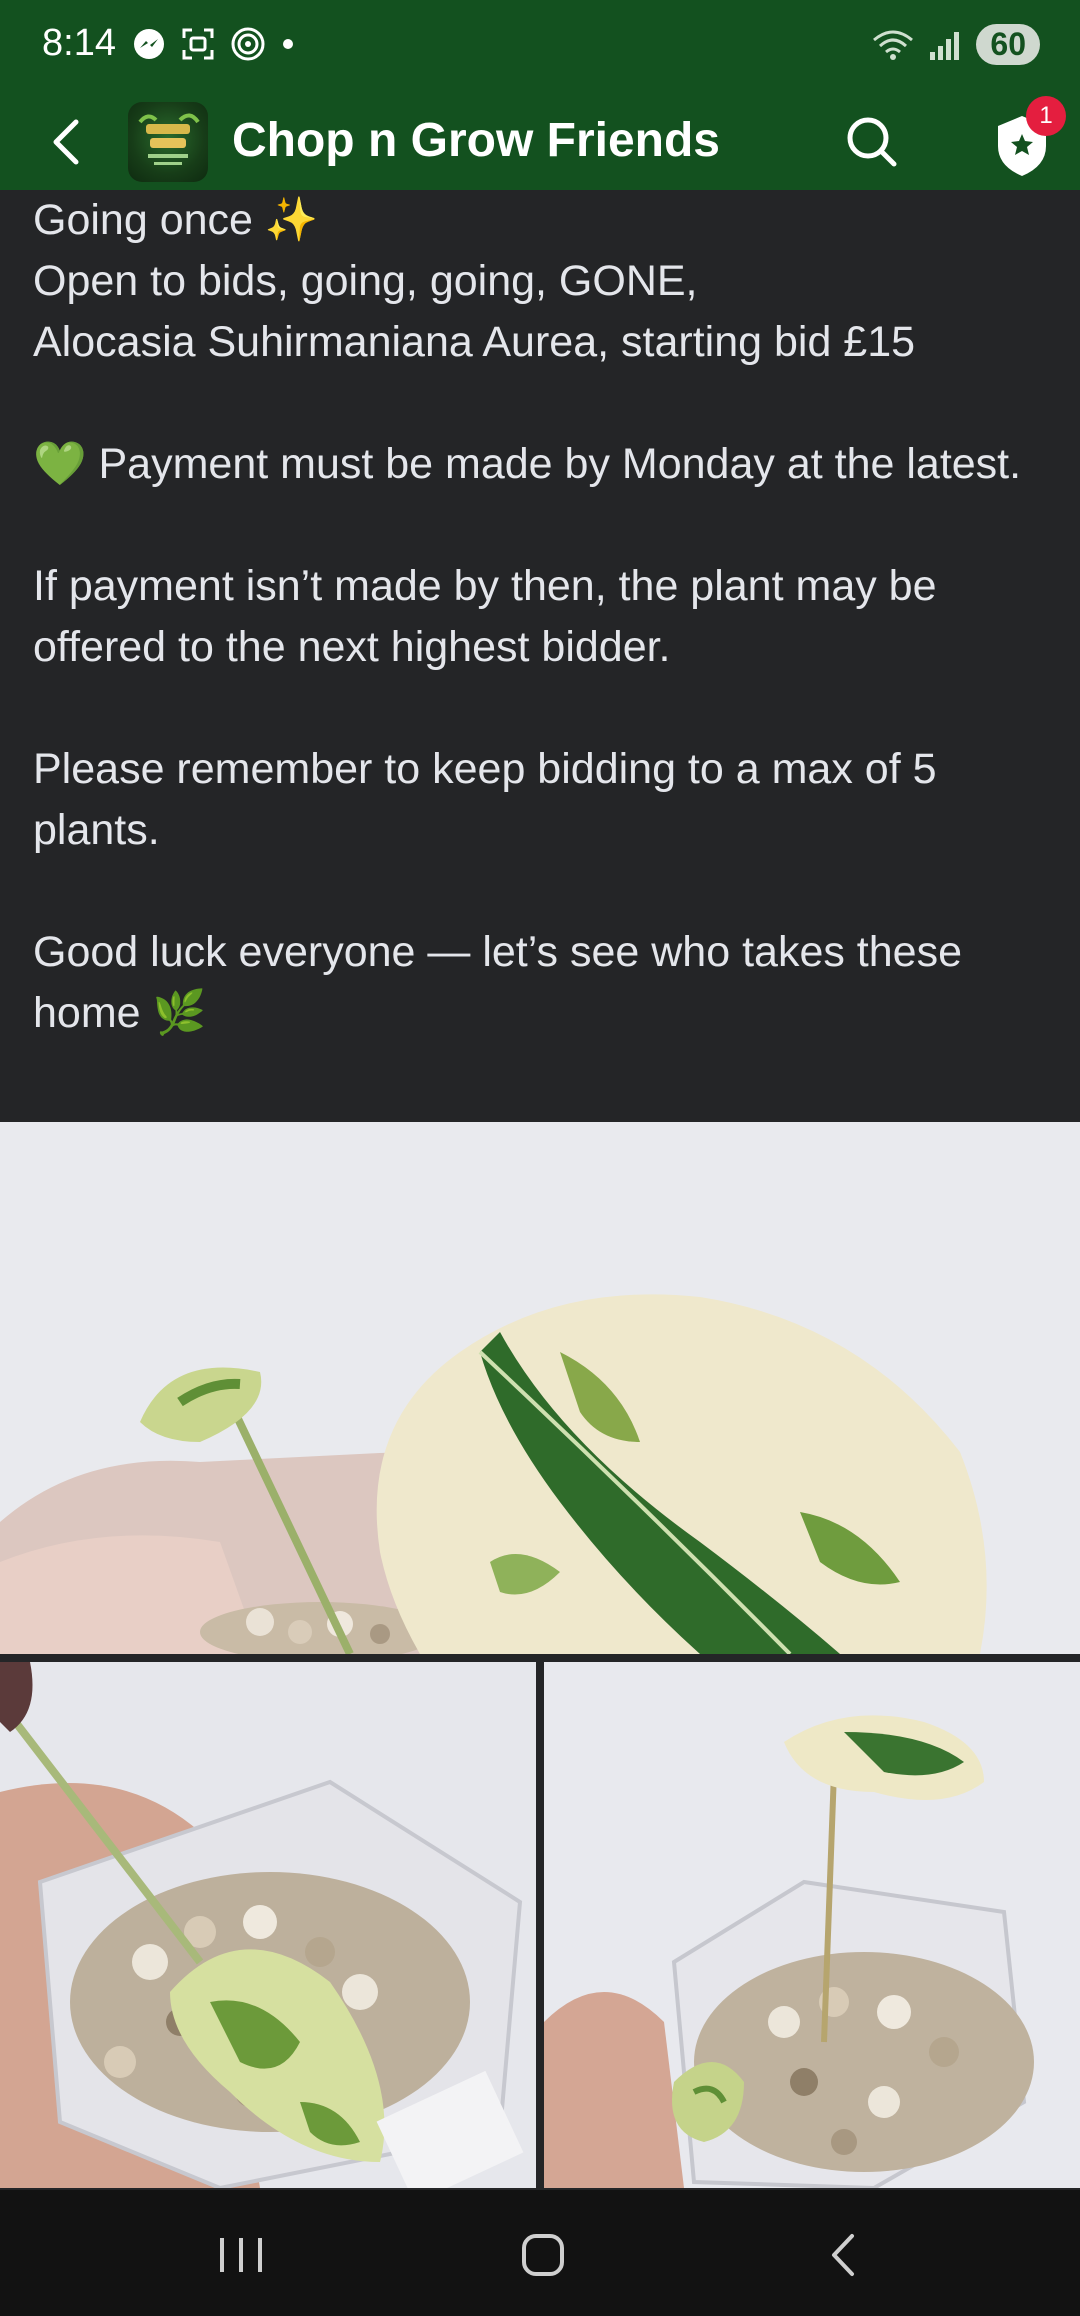 The image size is (1080, 2316). What do you see at coordinates (68, 142) in the screenshot?
I see `back-arrow-icon` at bounding box center [68, 142].